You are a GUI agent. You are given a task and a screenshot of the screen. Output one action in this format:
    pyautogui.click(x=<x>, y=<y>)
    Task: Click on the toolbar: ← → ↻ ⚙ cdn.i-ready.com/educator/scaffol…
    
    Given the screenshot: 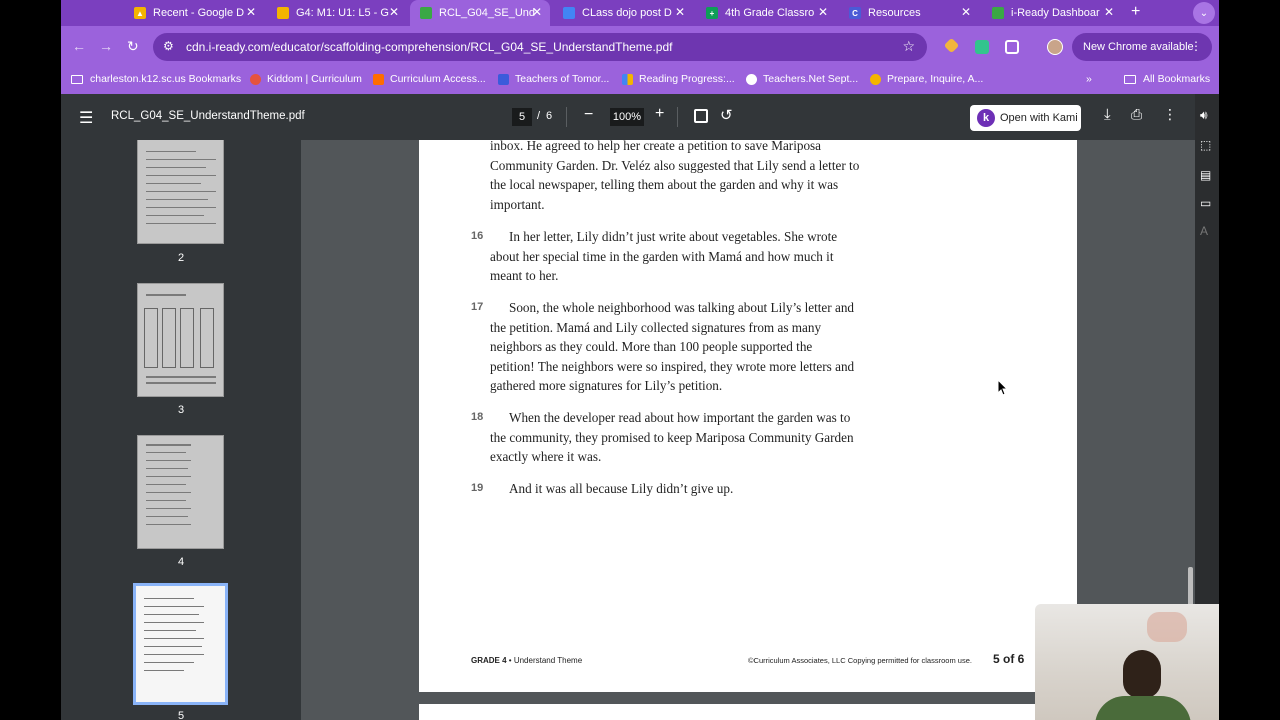 What is the action you would take?
    pyautogui.click(x=640, y=46)
    